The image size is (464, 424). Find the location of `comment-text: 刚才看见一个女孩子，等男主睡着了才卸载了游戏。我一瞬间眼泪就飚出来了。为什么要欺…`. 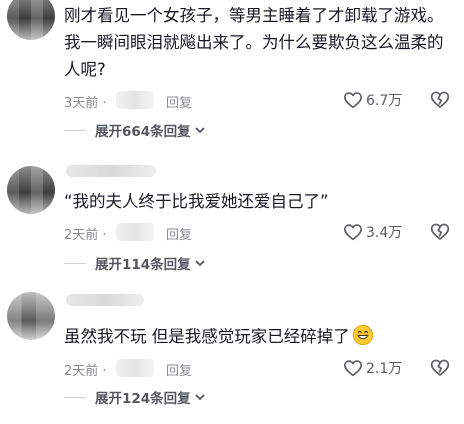

comment-text: 刚才看见一个女孩子，等男主睡着了才卸载了游戏。我一瞬间眼泪就飚出来了。为什么要欺… is located at coordinates (254, 42).